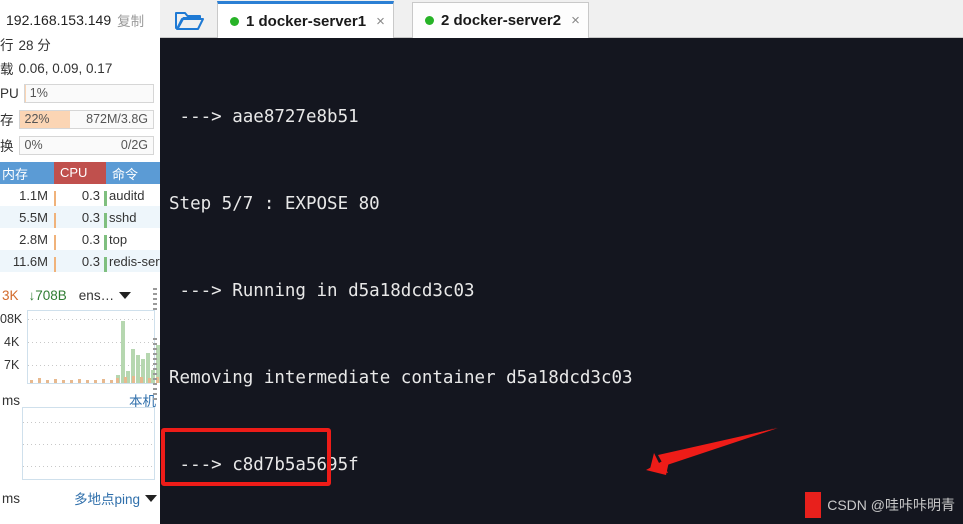  I want to click on cell-command: auditd, so click(127, 195).